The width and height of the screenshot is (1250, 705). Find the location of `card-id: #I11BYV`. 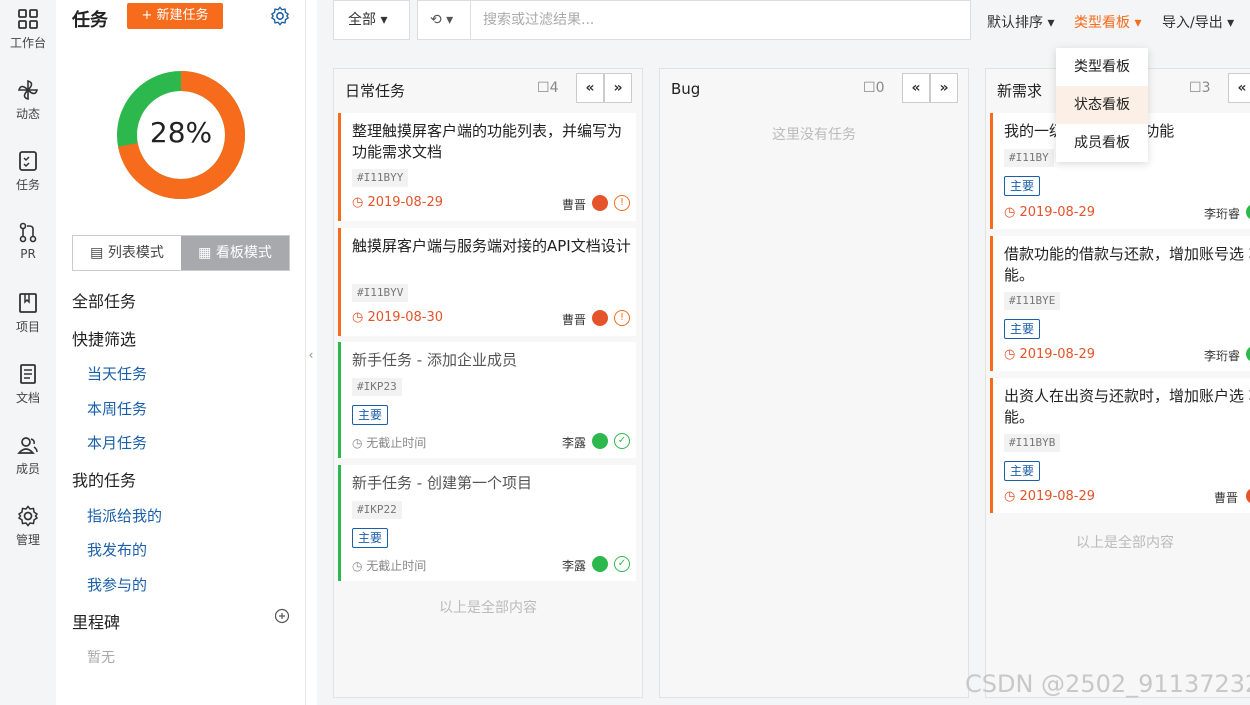

card-id: #I11BYV is located at coordinates (380, 293).